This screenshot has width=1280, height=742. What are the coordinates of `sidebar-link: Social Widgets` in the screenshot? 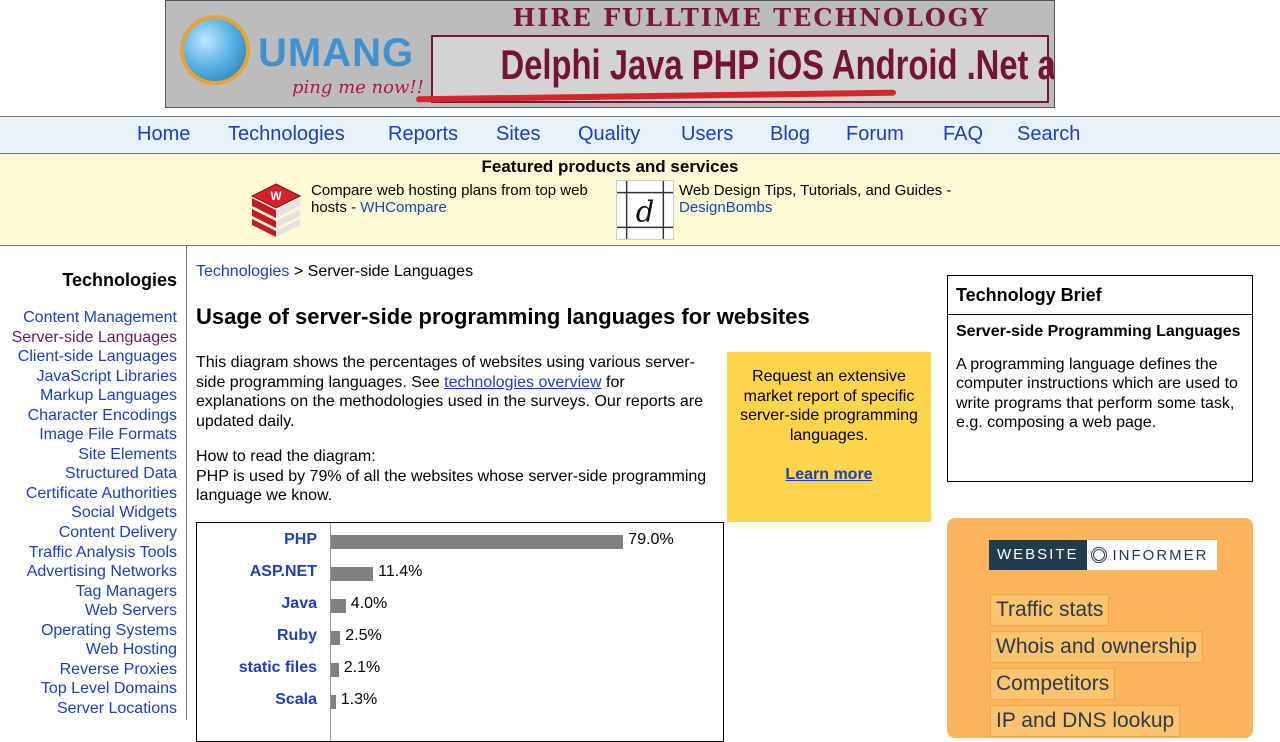 It's located at (124, 512).